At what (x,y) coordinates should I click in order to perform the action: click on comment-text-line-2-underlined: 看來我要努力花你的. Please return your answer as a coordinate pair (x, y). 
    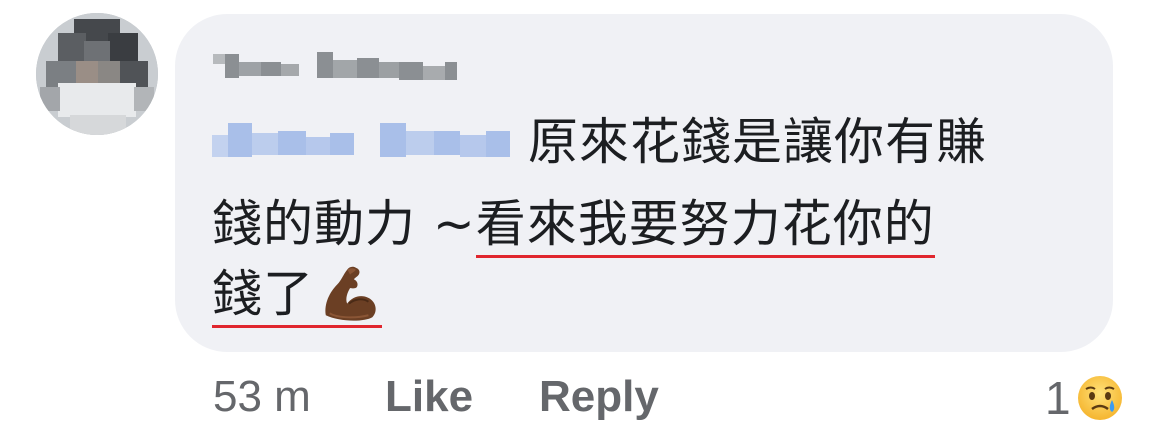
    Looking at the image, I should click on (705, 226).